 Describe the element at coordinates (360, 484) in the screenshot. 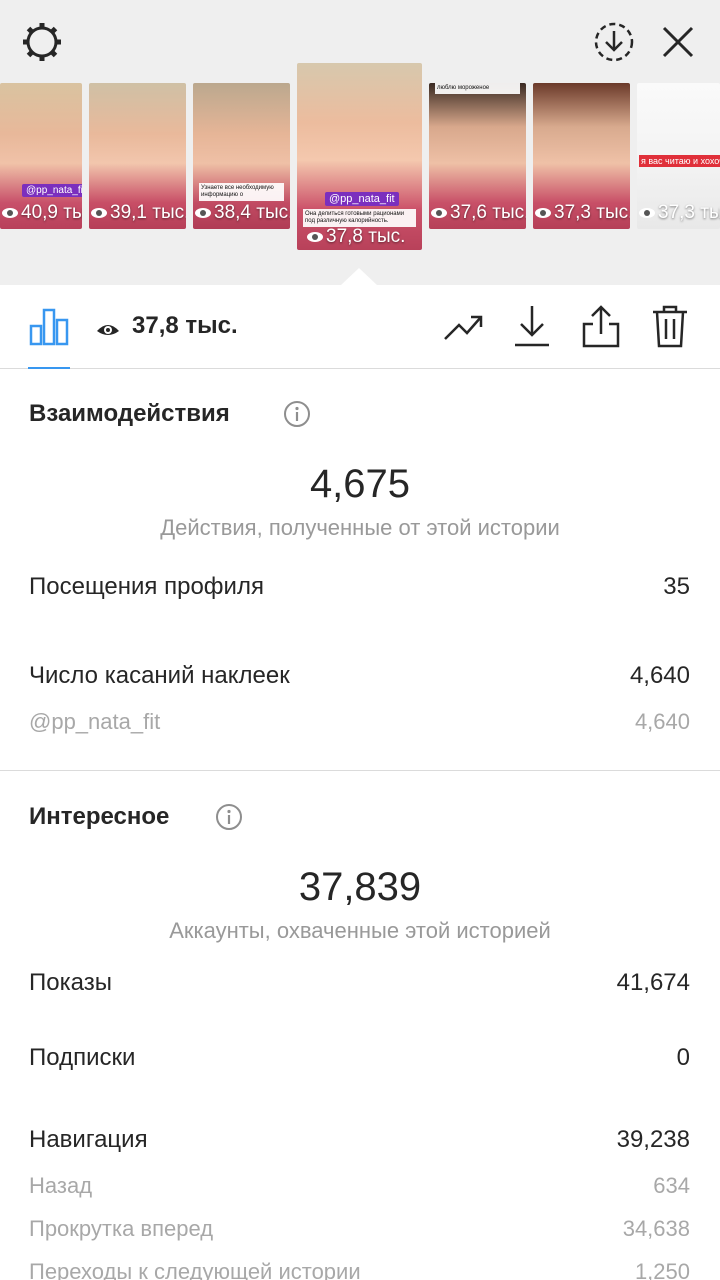

I see `interactions-total: 4,675` at that location.